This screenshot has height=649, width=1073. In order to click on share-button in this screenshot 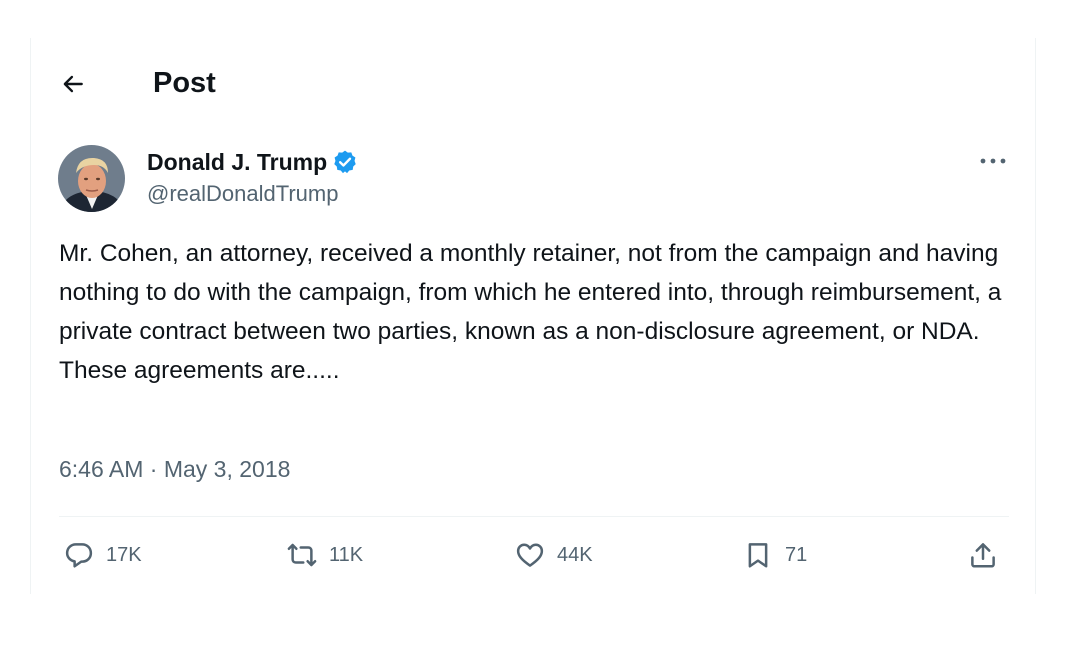, I will do `click(983, 555)`.